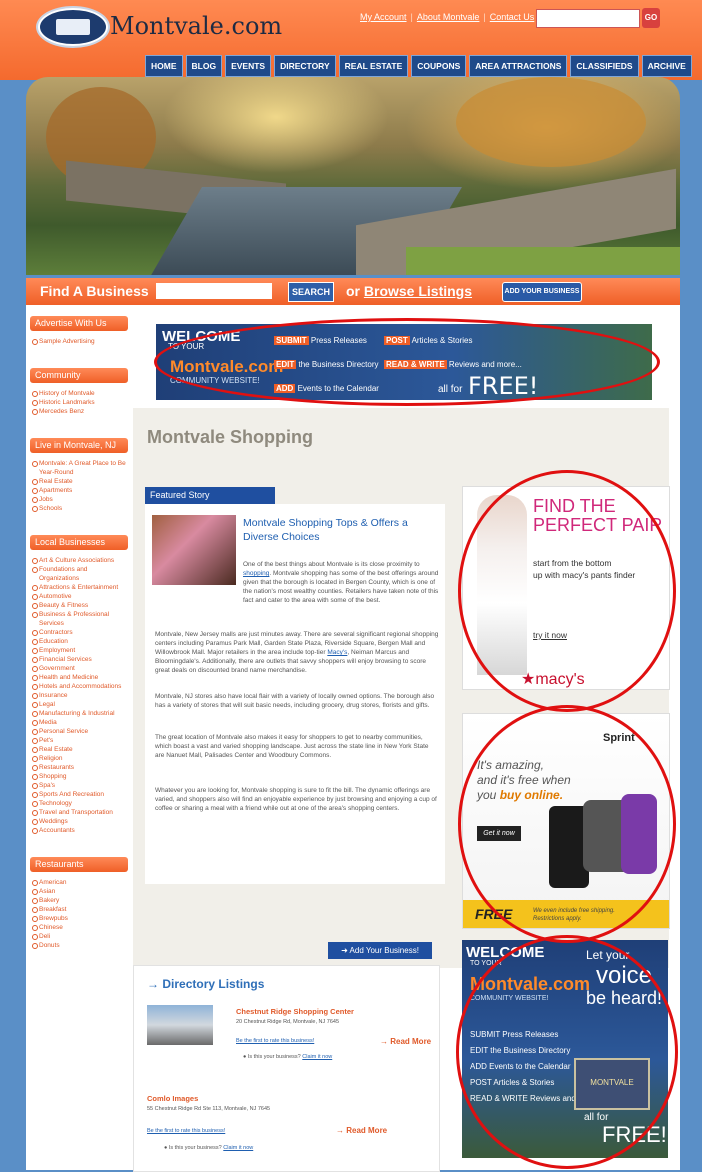  Describe the element at coordinates (79, 695) in the screenshot. I see `sidebar-link: Insurance` at that location.